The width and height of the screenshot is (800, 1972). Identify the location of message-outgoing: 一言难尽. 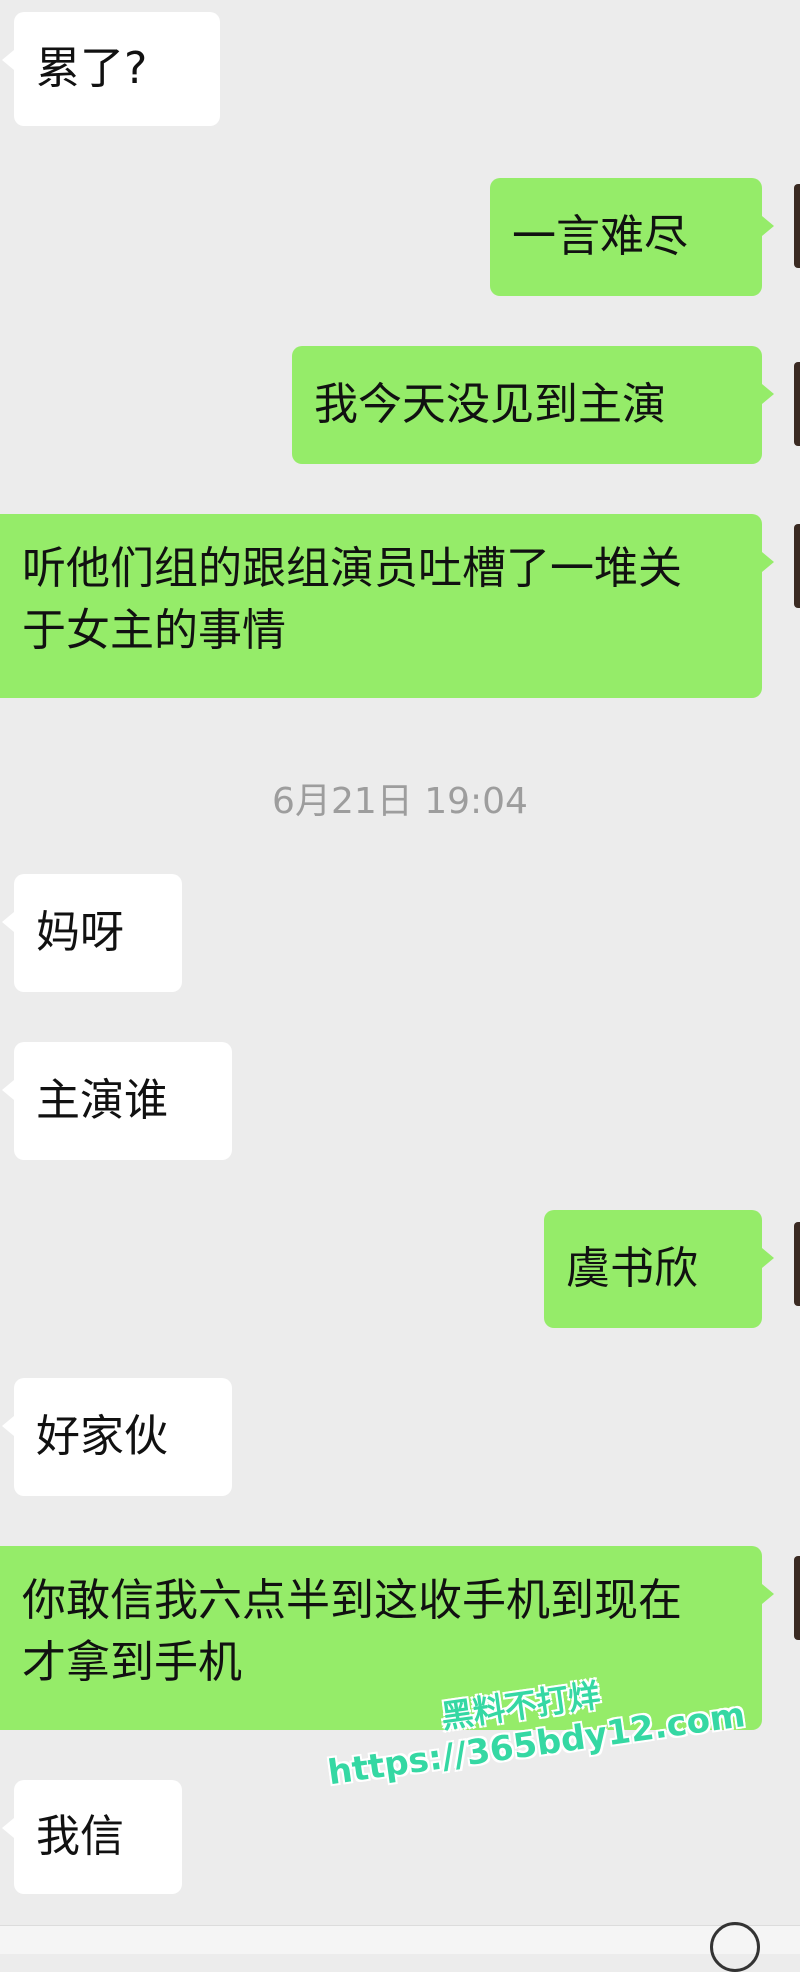
(632, 237).